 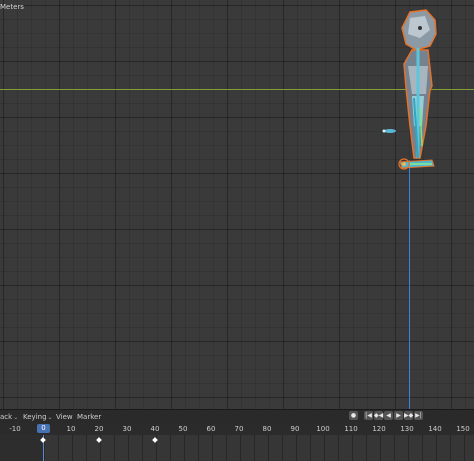 I want to click on ruler-tick: 130, so click(x=407, y=429).